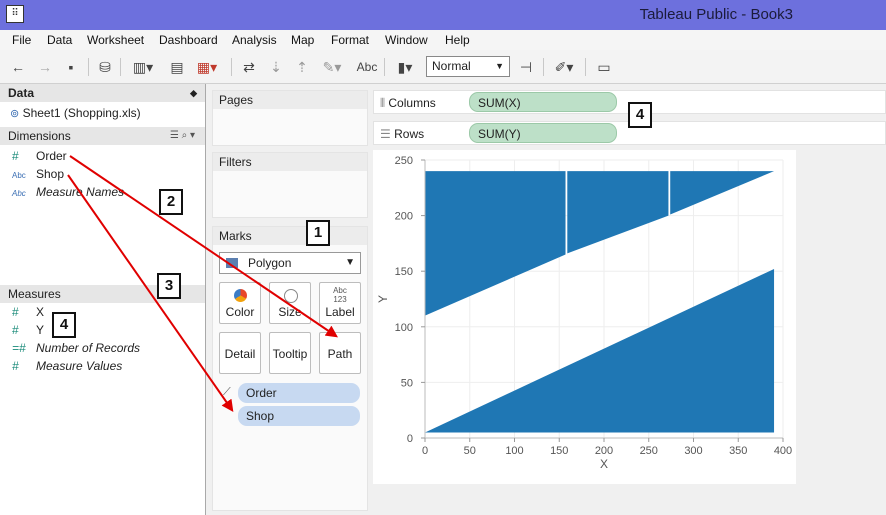 The width and height of the screenshot is (886, 515). What do you see at coordinates (81, 113) in the screenshot?
I see `data-source-name: Sheet1 (Shopping.xls)` at bounding box center [81, 113].